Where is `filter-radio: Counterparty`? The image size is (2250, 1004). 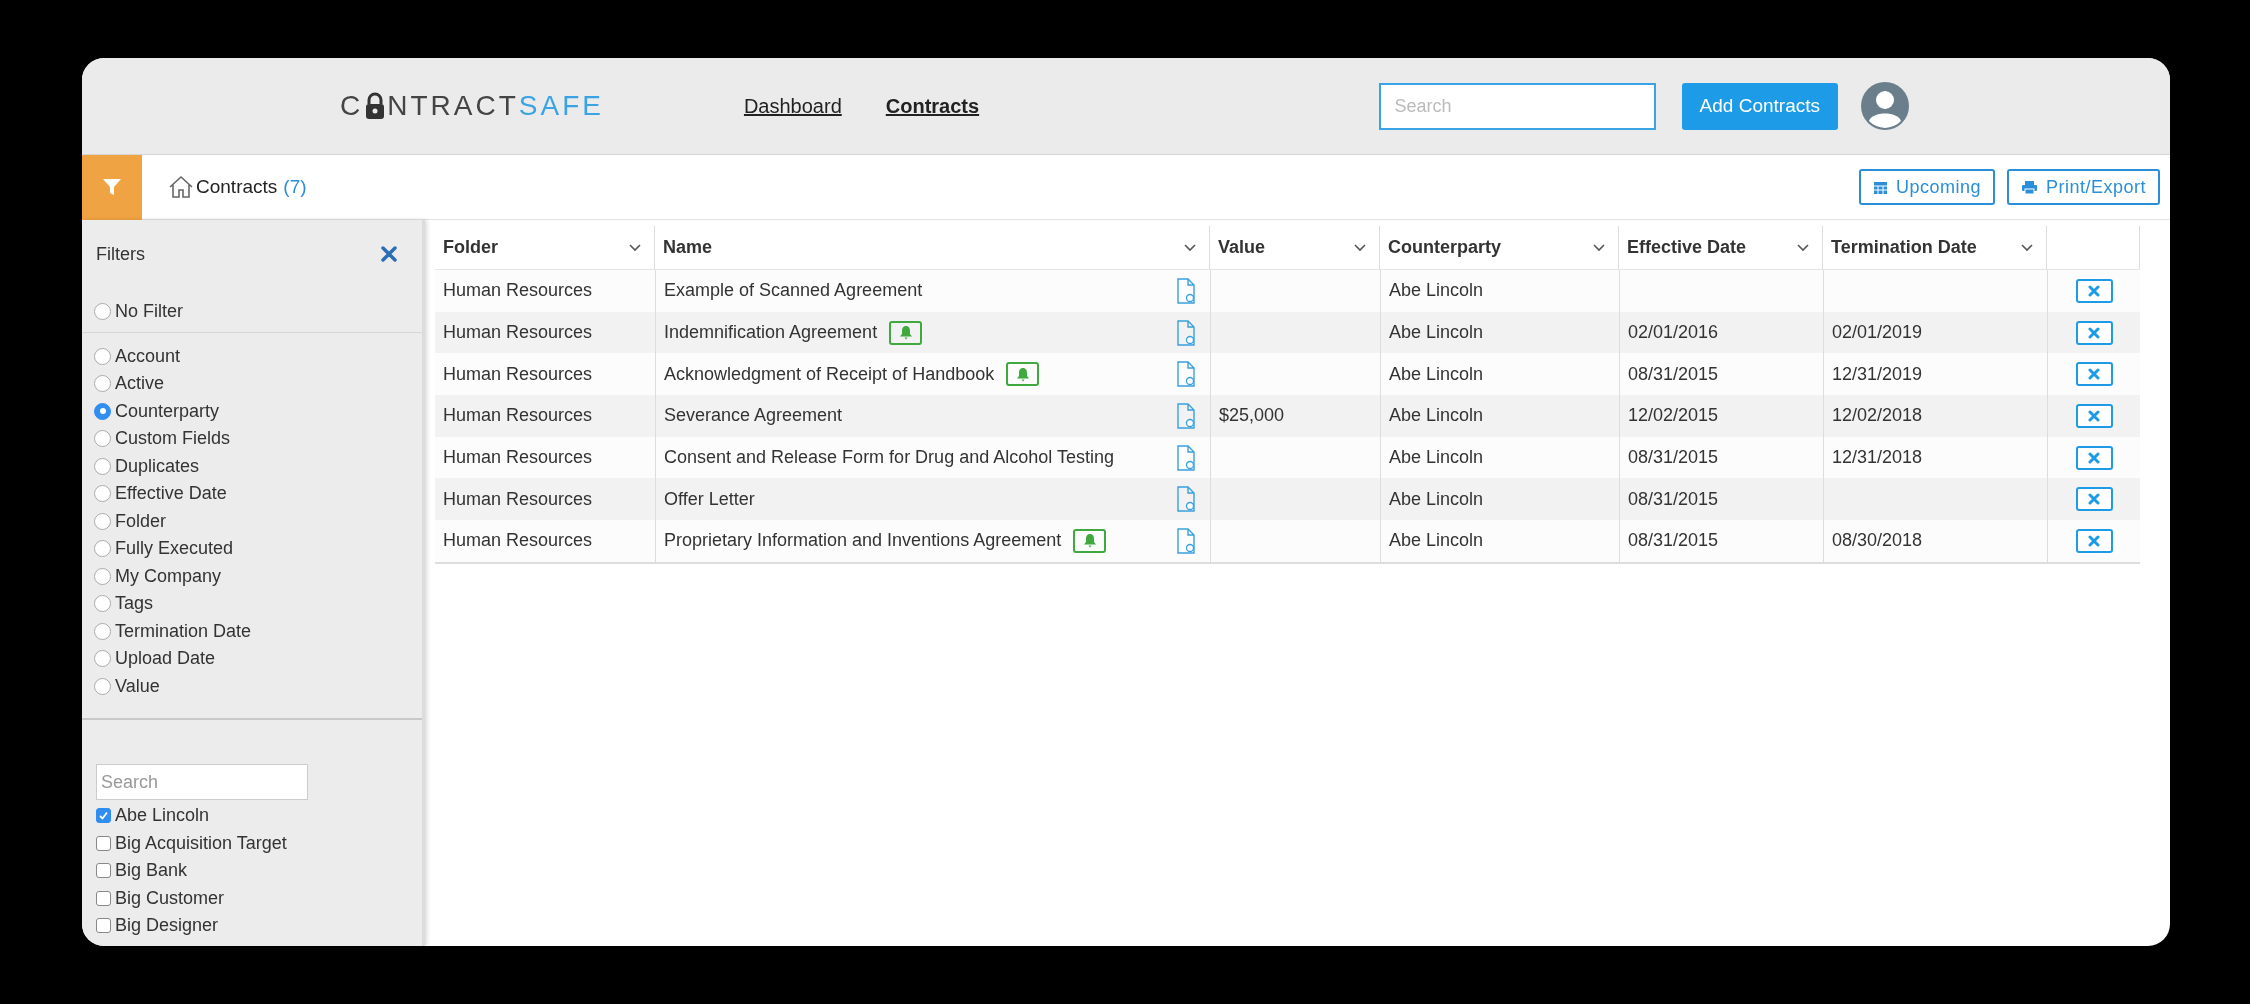 filter-radio: Counterparty is located at coordinates (252, 411).